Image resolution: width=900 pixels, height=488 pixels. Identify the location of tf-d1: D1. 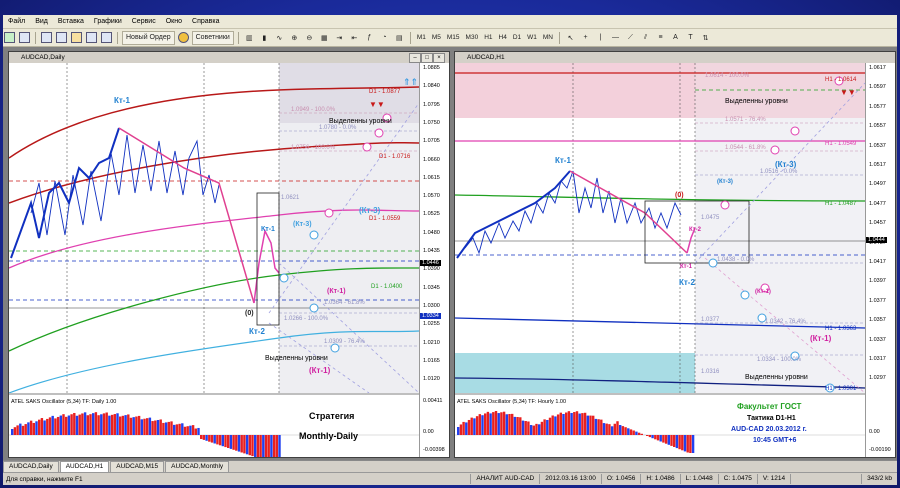
(517, 37).